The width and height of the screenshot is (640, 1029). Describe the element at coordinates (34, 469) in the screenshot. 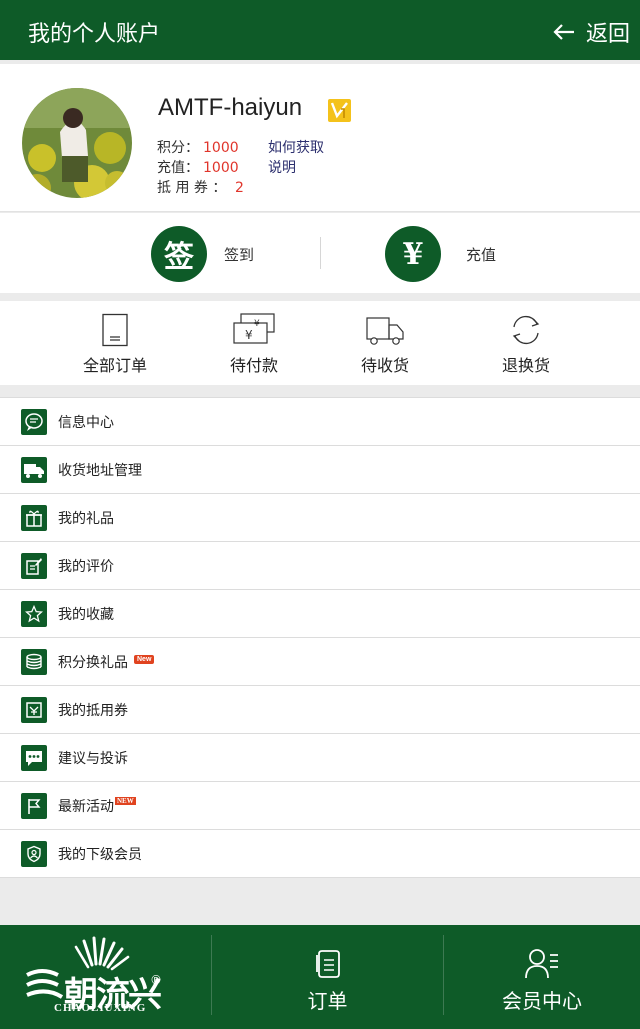

I see `truck-icon` at that location.